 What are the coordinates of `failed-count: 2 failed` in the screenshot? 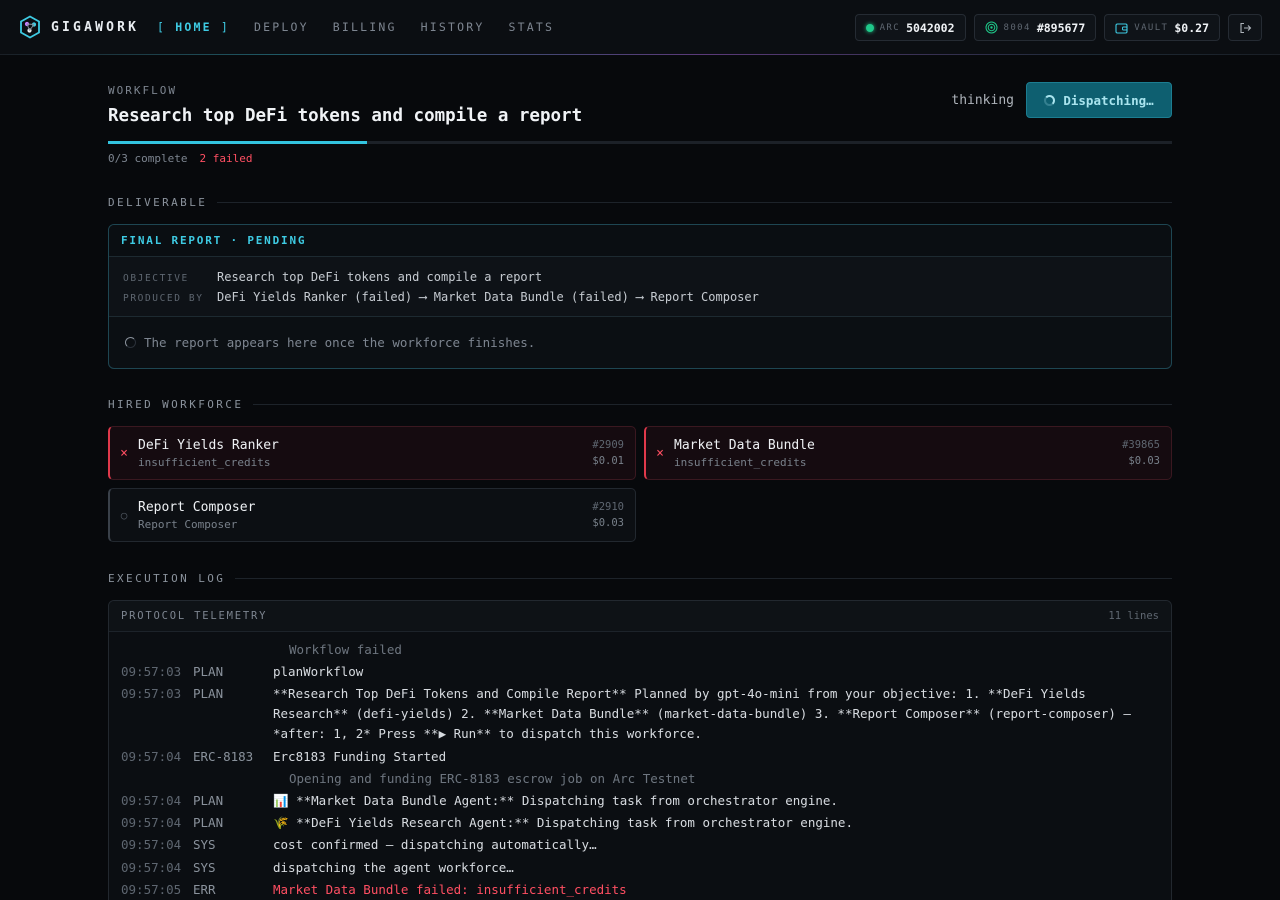 It's located at (226, 158).